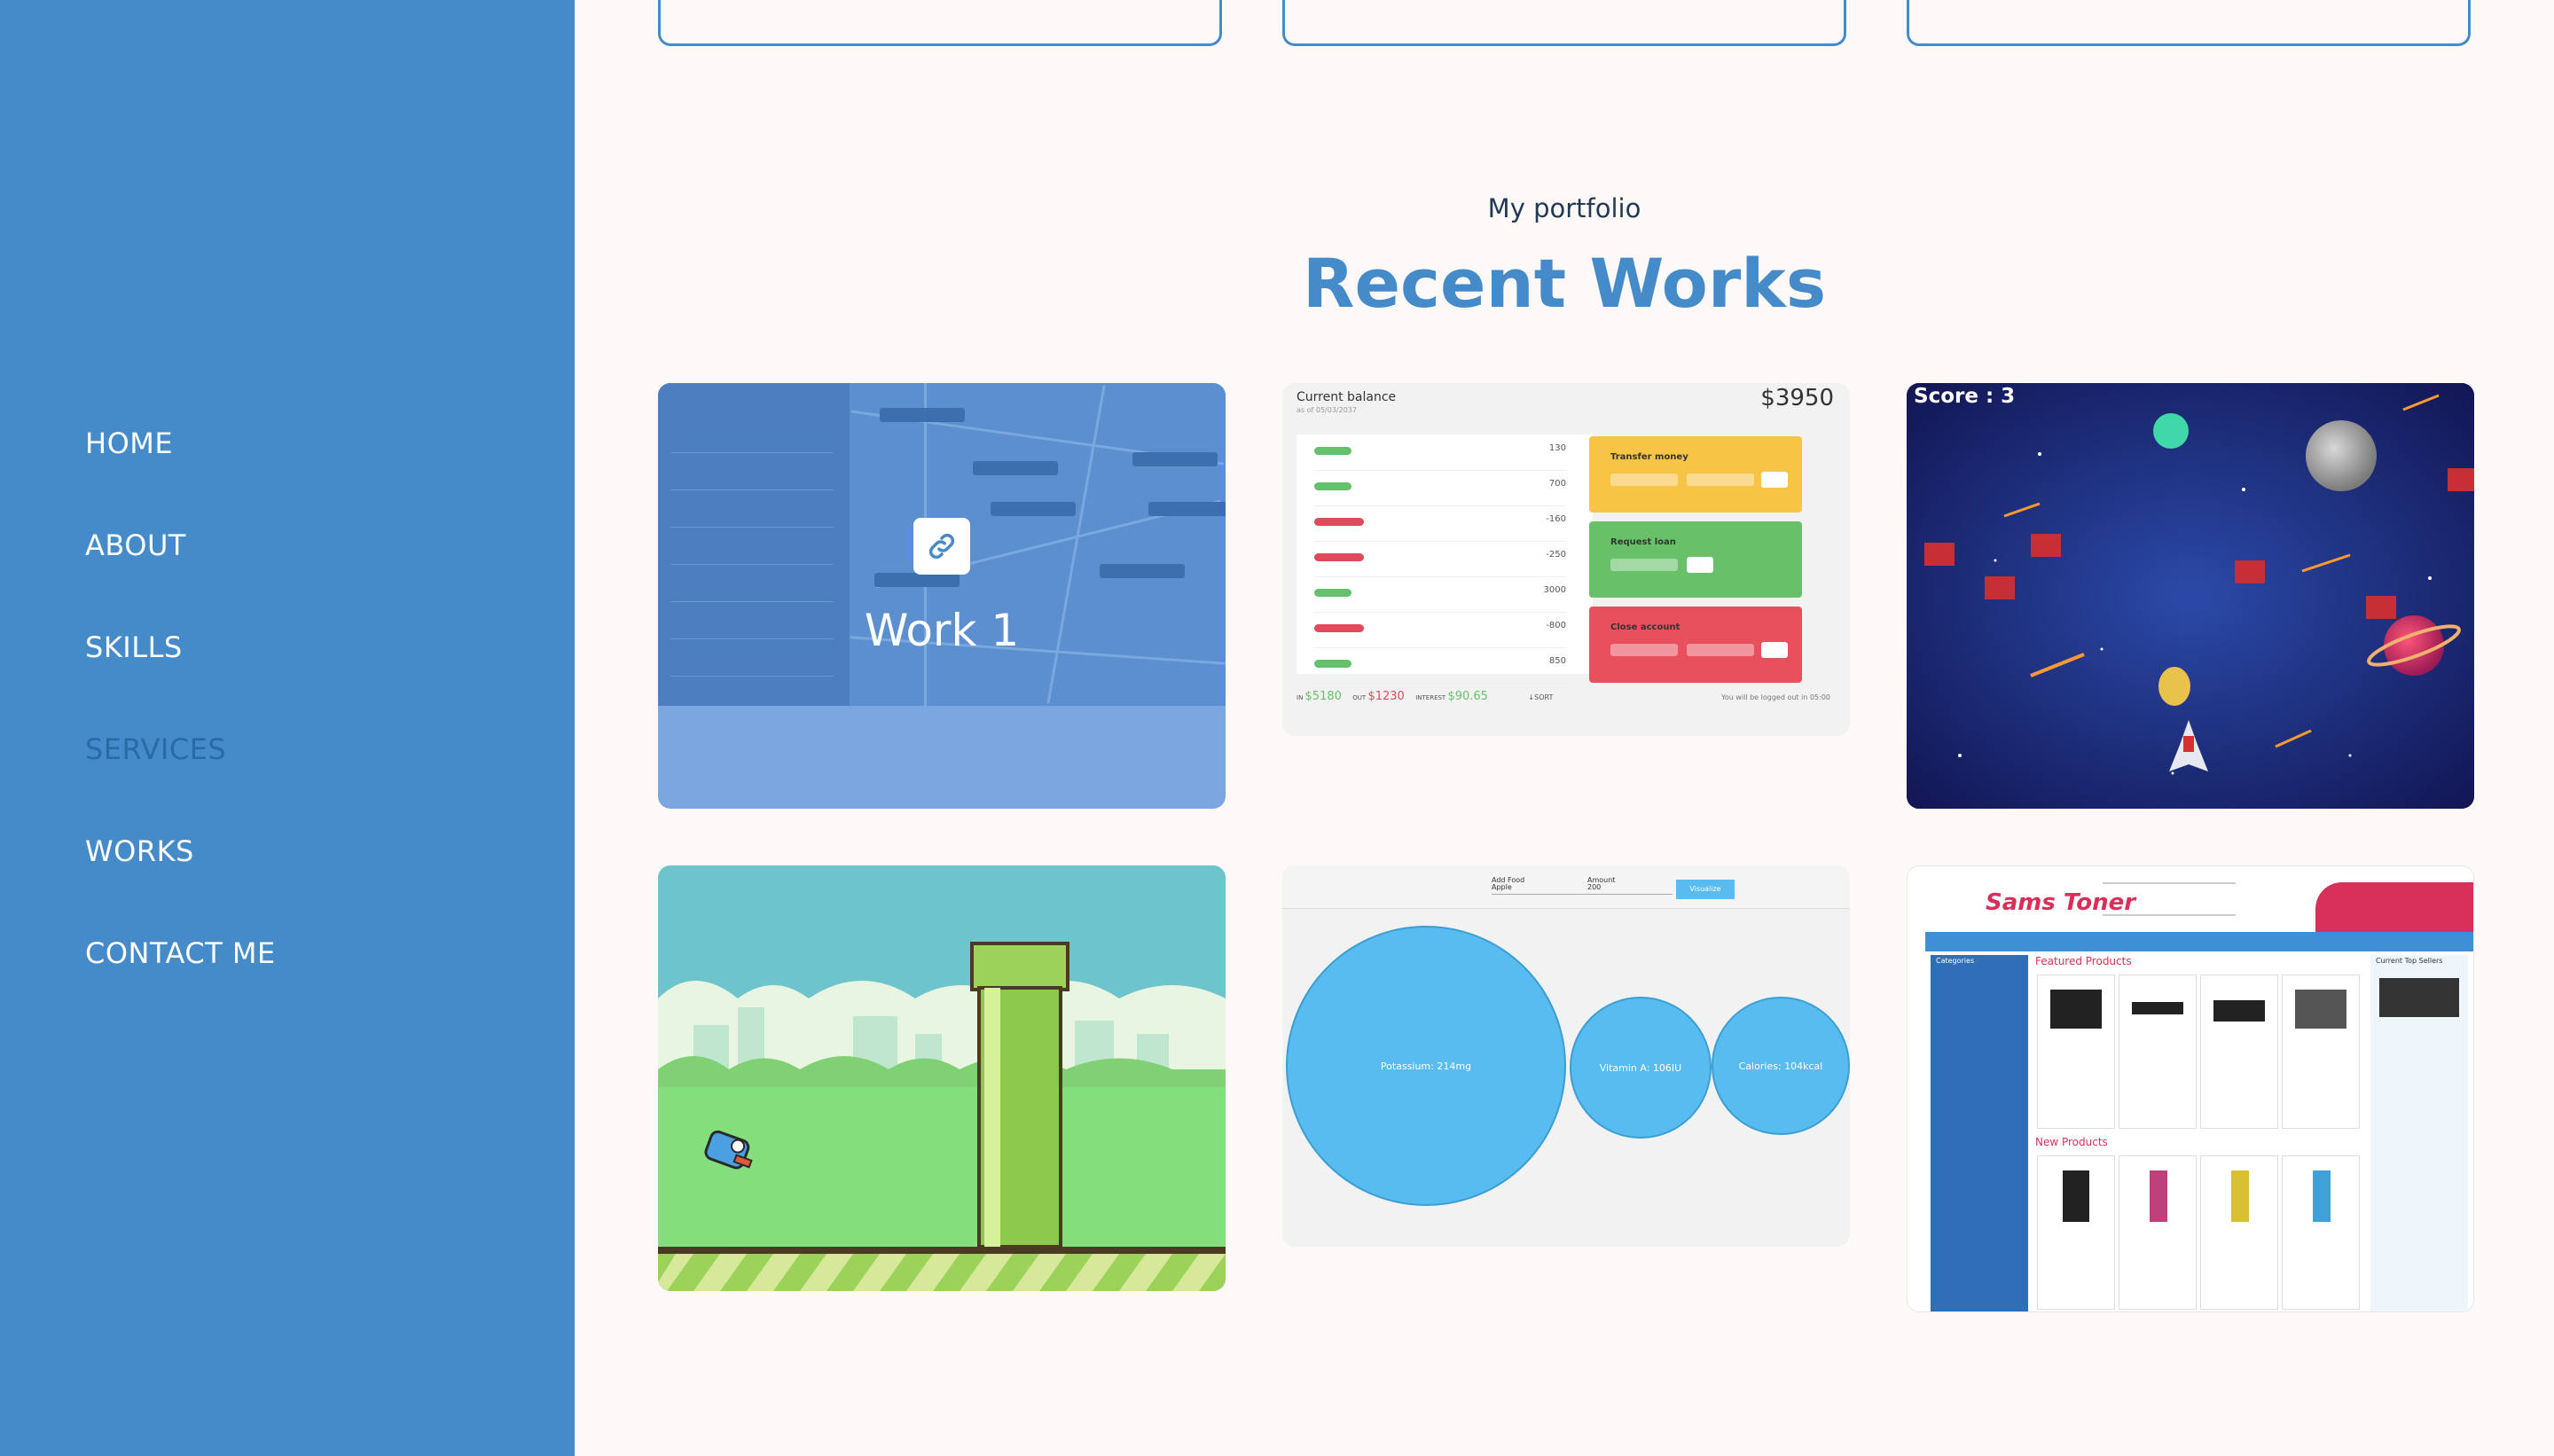  What do you see at coordinates (1979, 1133) in the screenshot?
I see `categories-panel: Categories` at bounding box center [1979, 1133].